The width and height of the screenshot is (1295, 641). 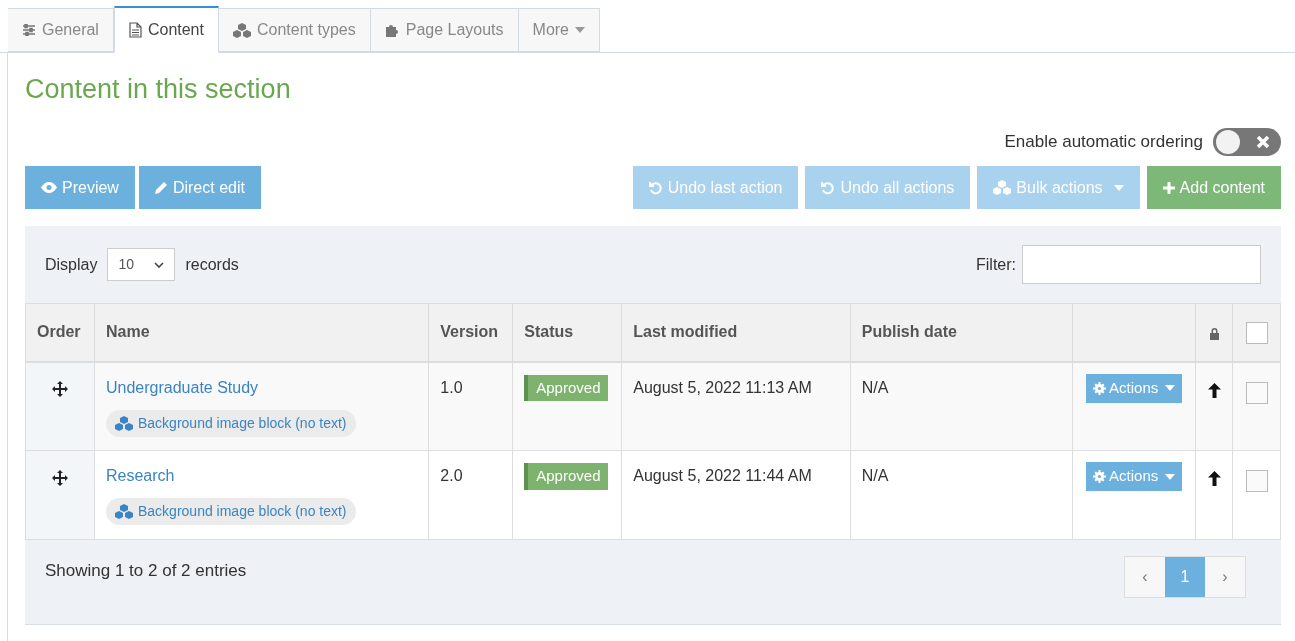 I want to click on content-link: Research, so click(x=262, y=476).